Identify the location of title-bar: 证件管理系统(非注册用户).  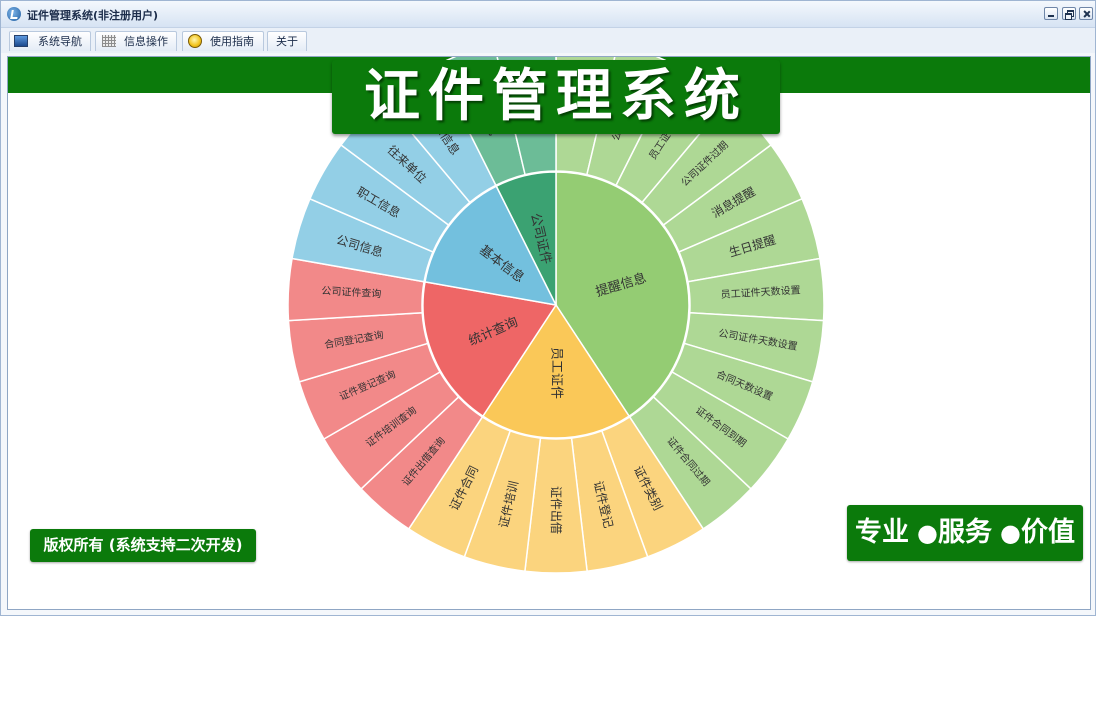
(548, 14).